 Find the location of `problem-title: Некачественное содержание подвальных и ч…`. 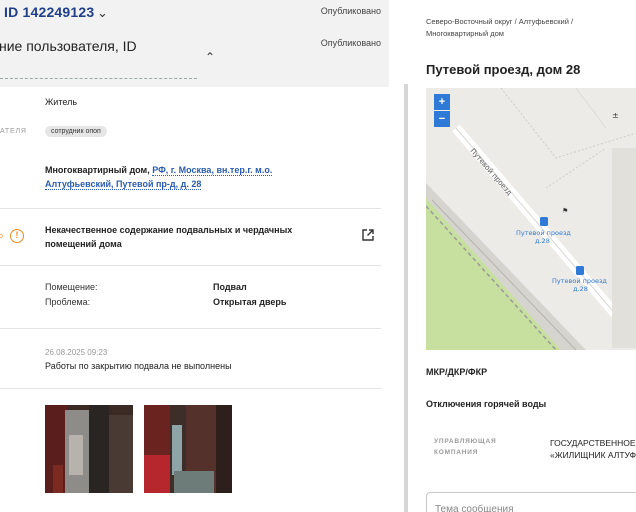

problem-title: Некачественное содержание подвальных и ч… is located at coordinates (169, 237).